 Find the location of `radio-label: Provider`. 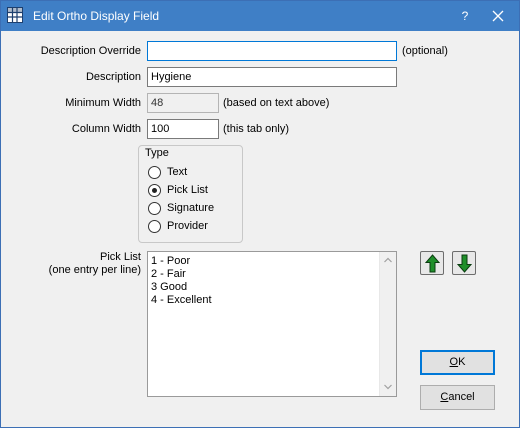

radio-label: Provider is located at coordinates (187, 226).